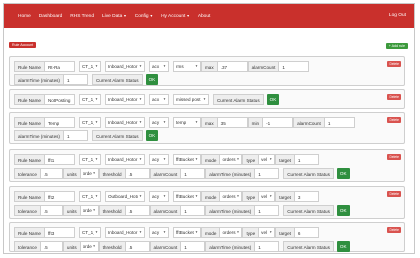 This screenshot has height=258, width=420. What do you see at coordinates (190, 99) in the screenshot?
I see `metric-select: missed post ▼` at bounding box center [190, 99].